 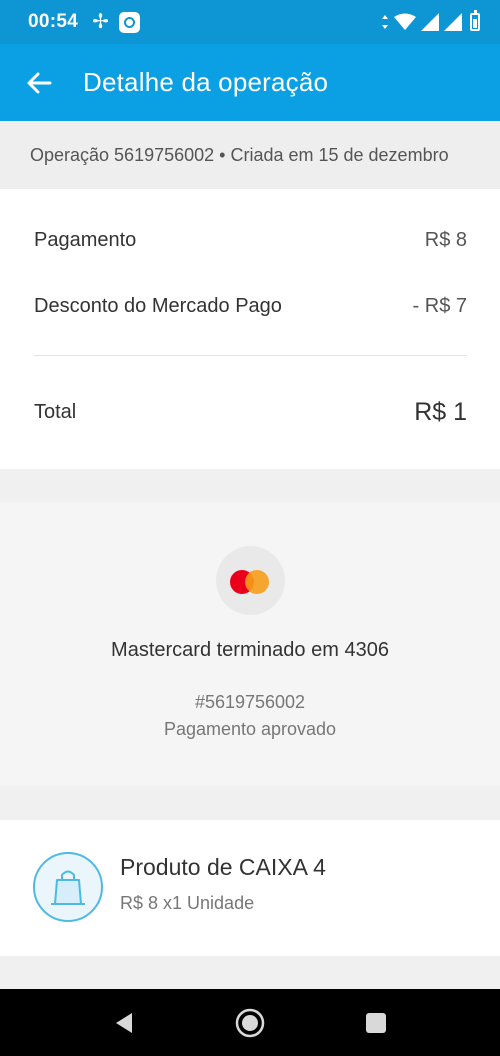 I want to click on system-icons, so click(x=430, y=20).